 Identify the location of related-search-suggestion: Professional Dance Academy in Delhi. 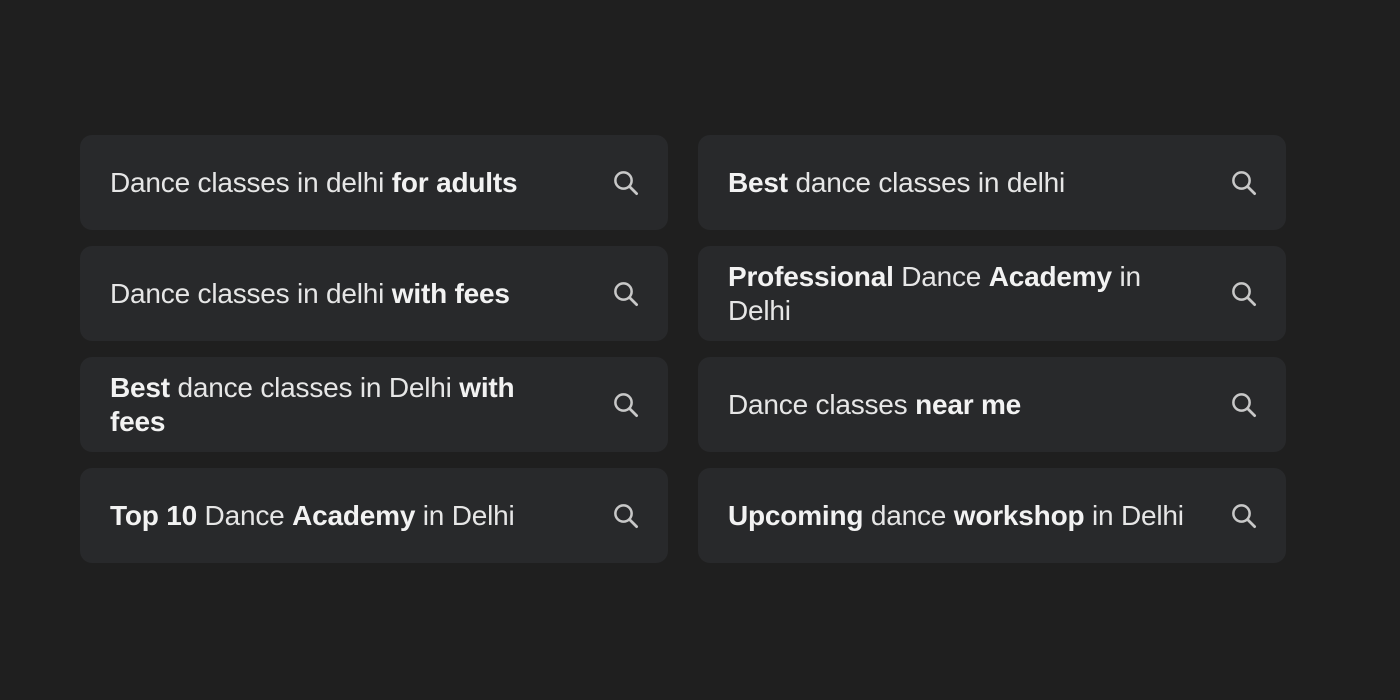
(992, 293).